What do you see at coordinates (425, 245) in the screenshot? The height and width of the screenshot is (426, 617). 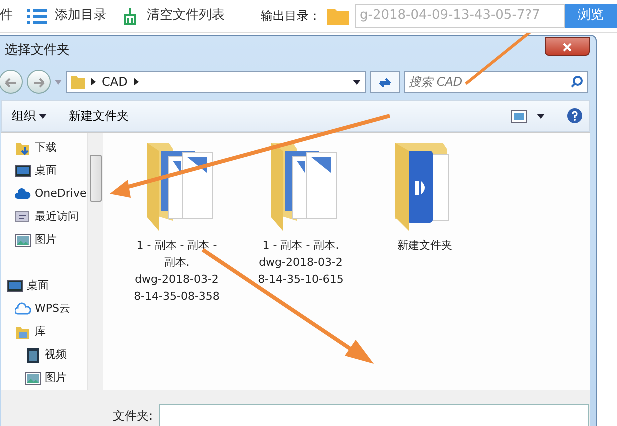 I see `file-name: 新建文件夹` at bounding box center [425, 245].